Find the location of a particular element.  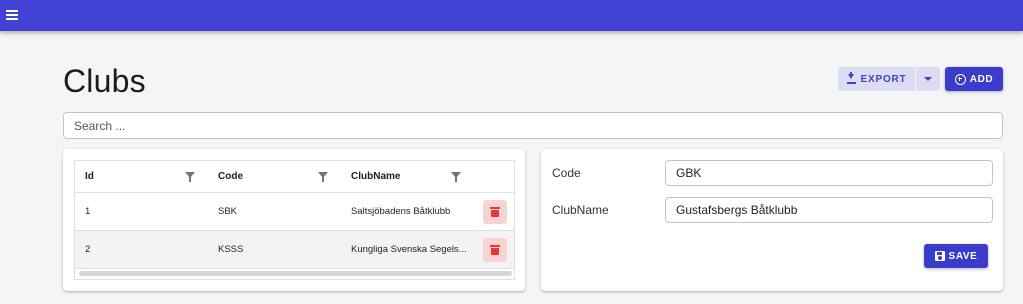

export-dropdown-button is located at coordinates (928, 79).